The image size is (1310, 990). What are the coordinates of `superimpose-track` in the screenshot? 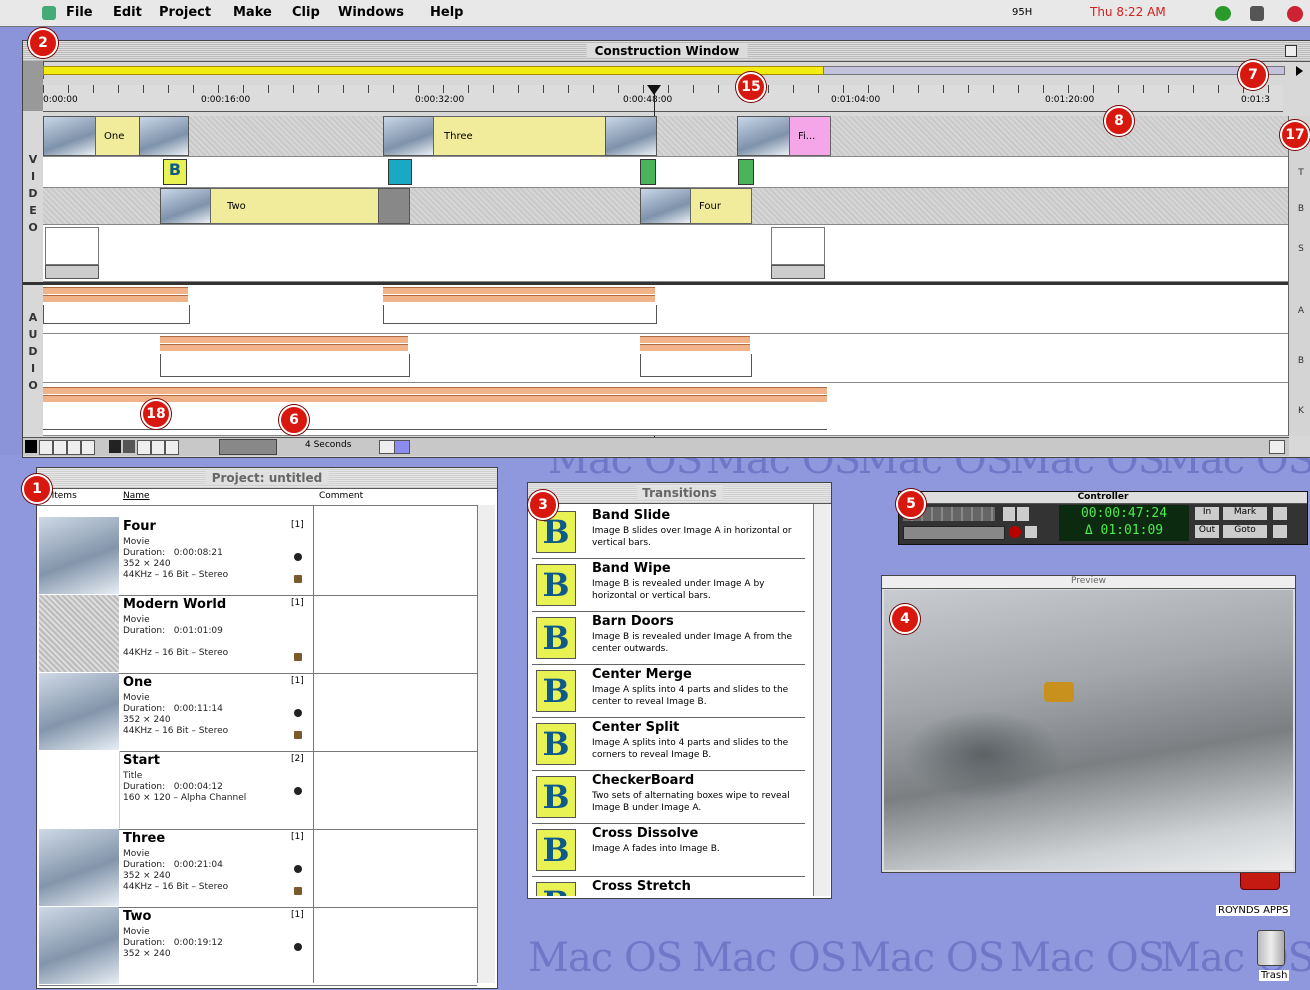 It's located at (666, 253).